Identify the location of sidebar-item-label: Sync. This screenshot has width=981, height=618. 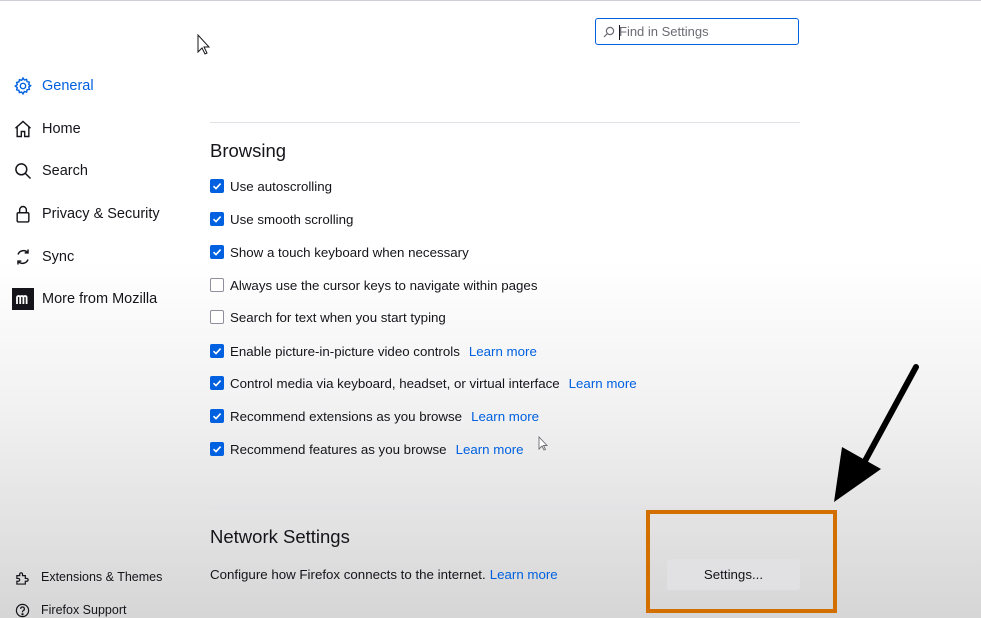
(58, 257).